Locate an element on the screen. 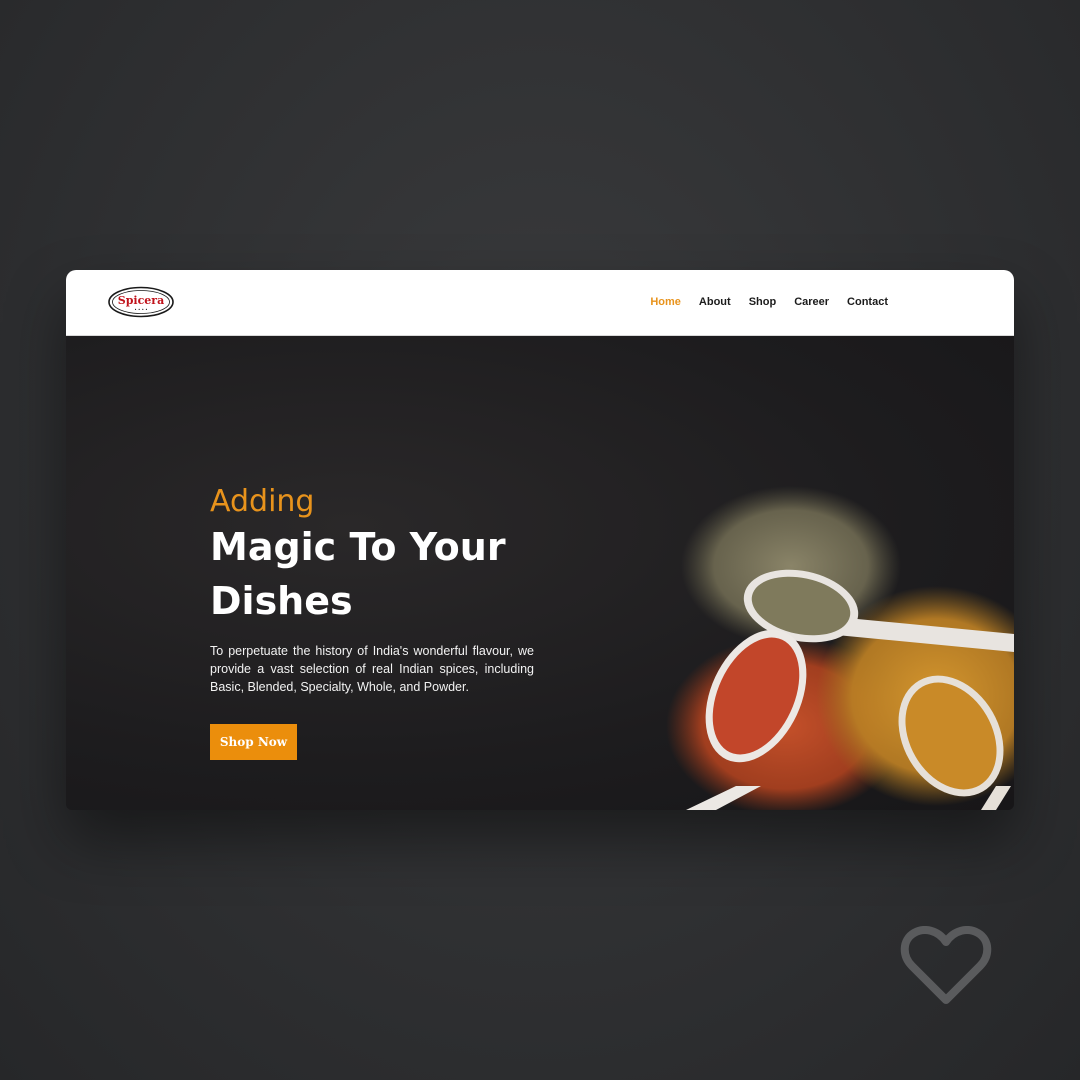  nav-item-career: Career is located at coordinates (811, 302).